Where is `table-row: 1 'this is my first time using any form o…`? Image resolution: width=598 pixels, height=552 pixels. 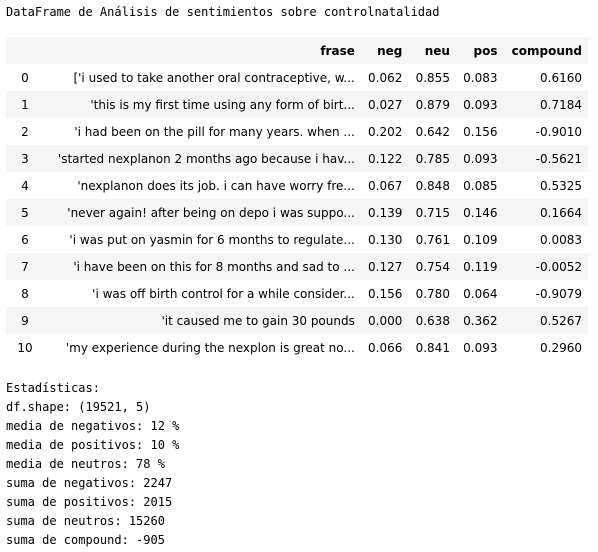 table-row: 1 'this is my first time using any form o… is located at coordinates (297, 104).